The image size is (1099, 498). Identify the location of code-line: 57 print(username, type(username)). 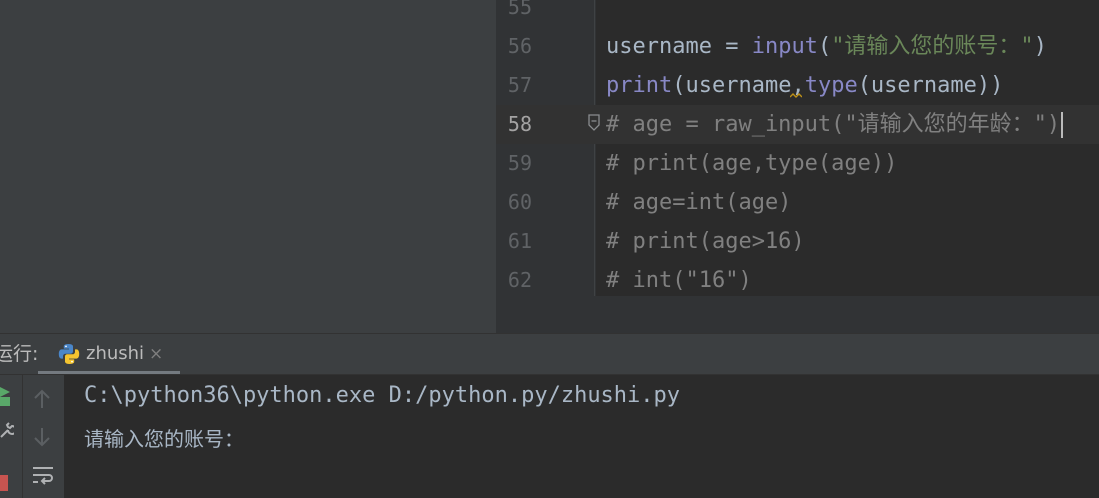
(797, 85).